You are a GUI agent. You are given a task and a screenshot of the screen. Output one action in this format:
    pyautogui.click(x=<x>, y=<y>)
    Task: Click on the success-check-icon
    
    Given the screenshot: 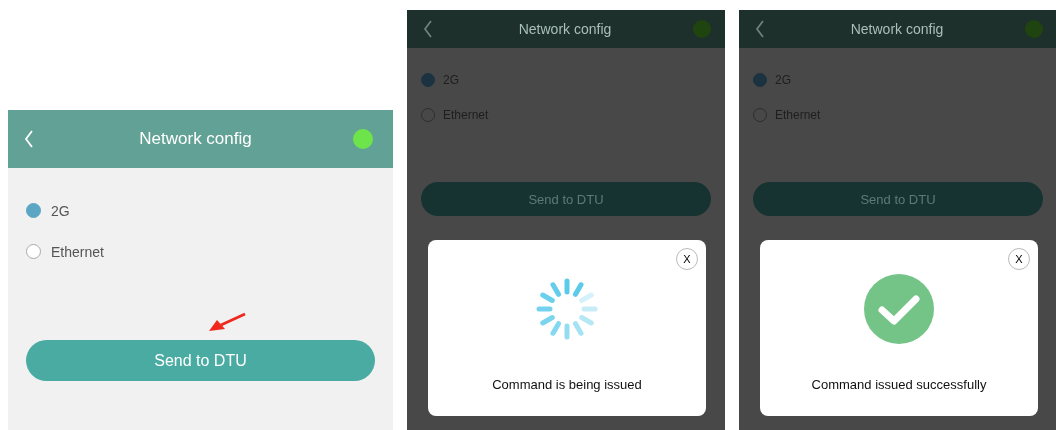 What is the action you would take?
    pyautogui.click(x=899, y=309)
    